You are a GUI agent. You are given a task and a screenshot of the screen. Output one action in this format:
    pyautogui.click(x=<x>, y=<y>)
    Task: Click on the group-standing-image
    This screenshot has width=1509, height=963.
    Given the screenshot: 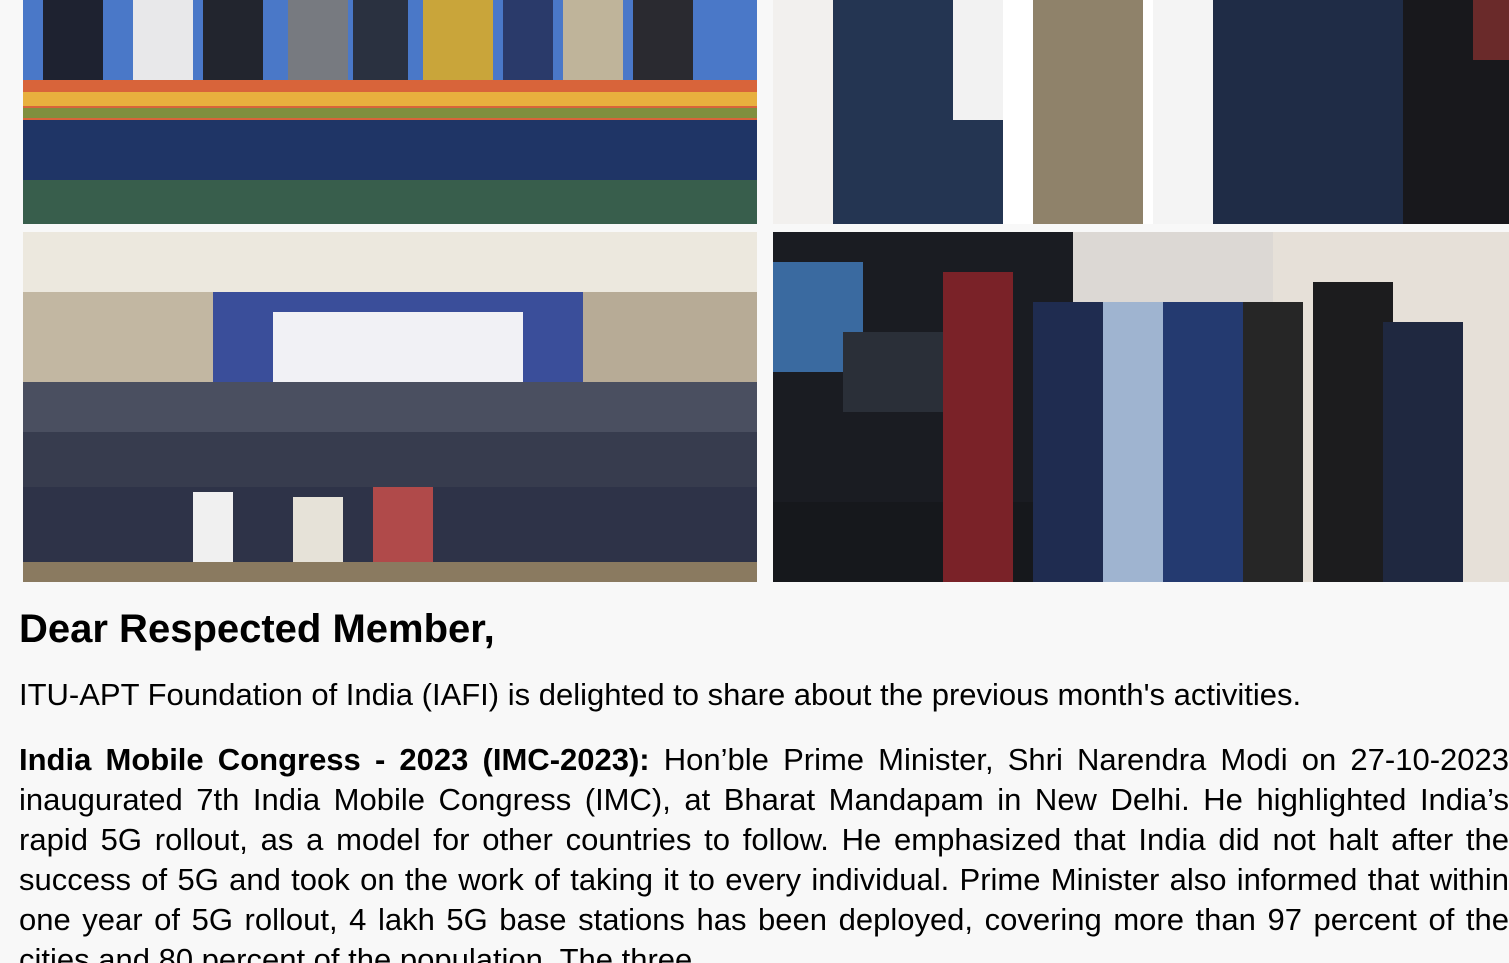 What is the action you would take?
    pyautogui.click(x=1141, y=112)
    